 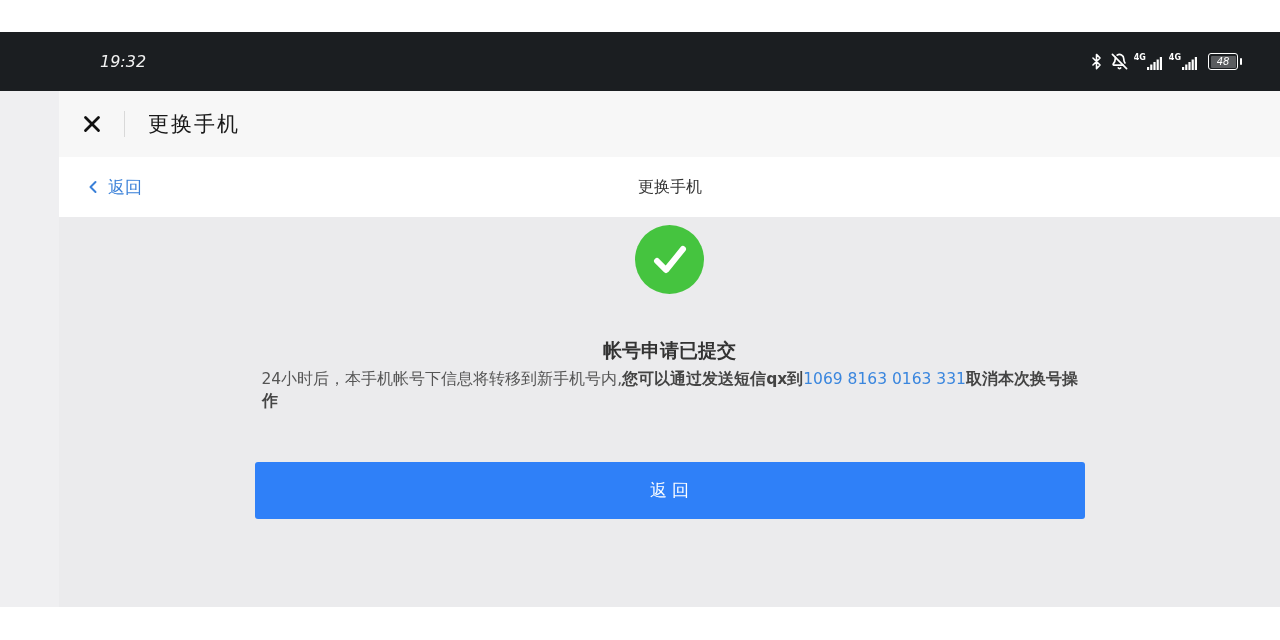 What do you see at coordinates (123, 61) in the screenshot?
I see `status-time: 19:32` at bounding box center [123, 61].